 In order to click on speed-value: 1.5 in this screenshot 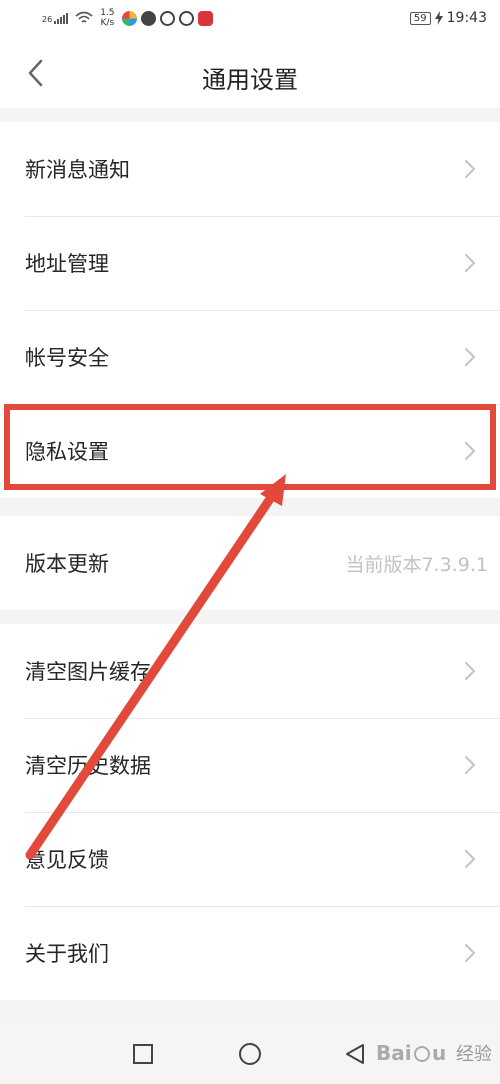, I will do `click(107, 13)`.